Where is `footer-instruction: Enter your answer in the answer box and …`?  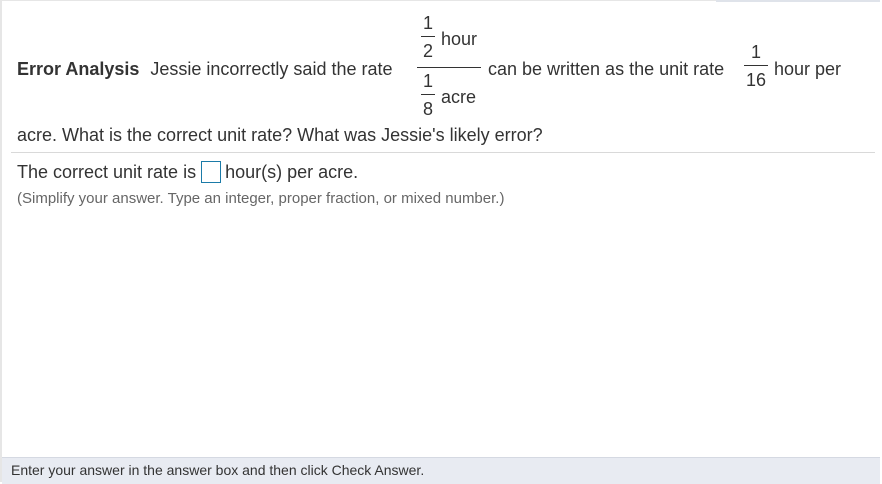 footer-instruction: Enter your answer in the answer box and … is located at coordinates (217, 470).